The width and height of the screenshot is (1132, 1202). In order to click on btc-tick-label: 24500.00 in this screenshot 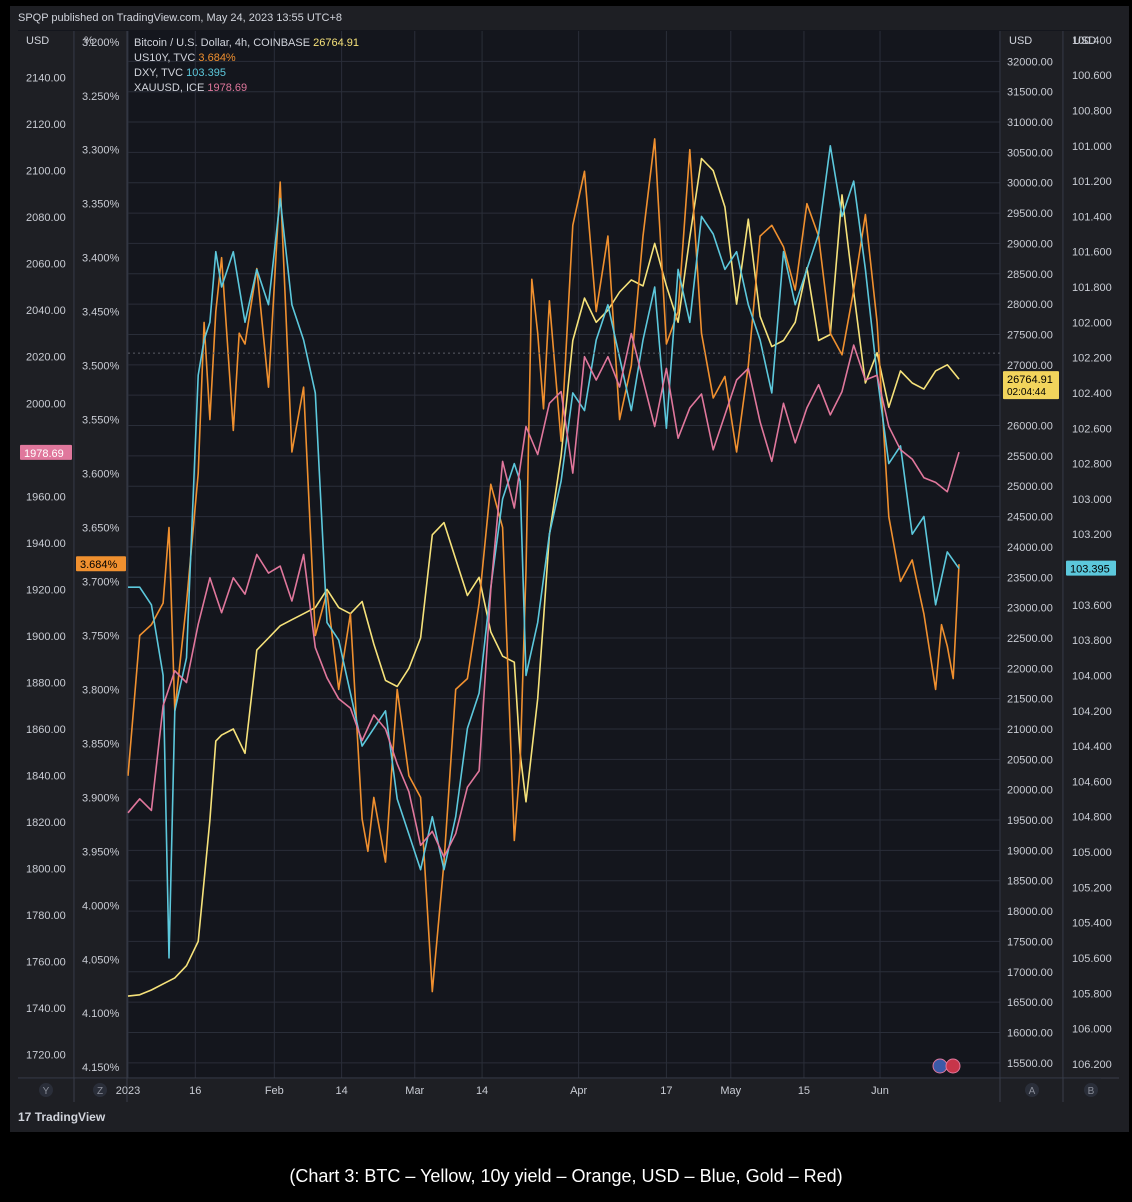, I will do `click(1030, 518)`.